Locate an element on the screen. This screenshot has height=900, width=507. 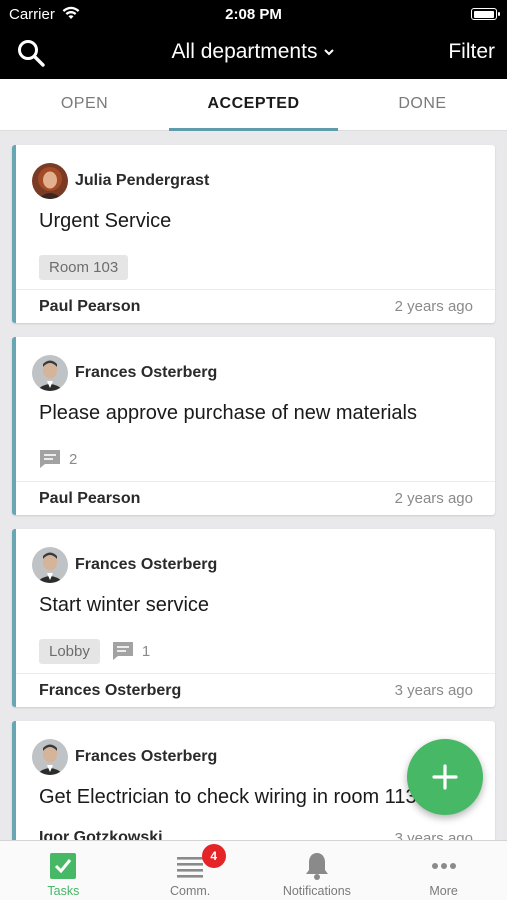
task-author: Julia Pendergrast is located at coordinates (142, 180).